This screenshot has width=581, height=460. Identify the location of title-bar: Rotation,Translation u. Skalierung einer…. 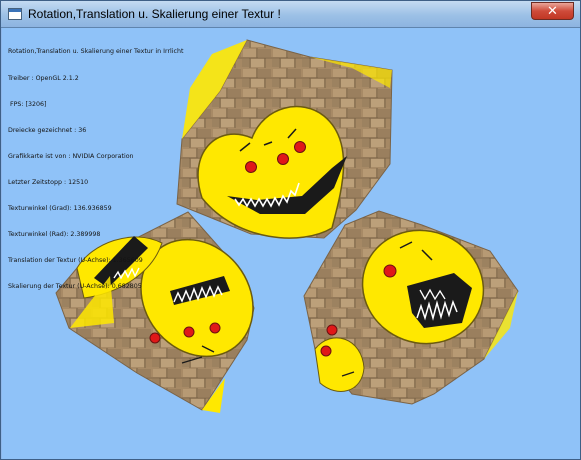
(290, 14).